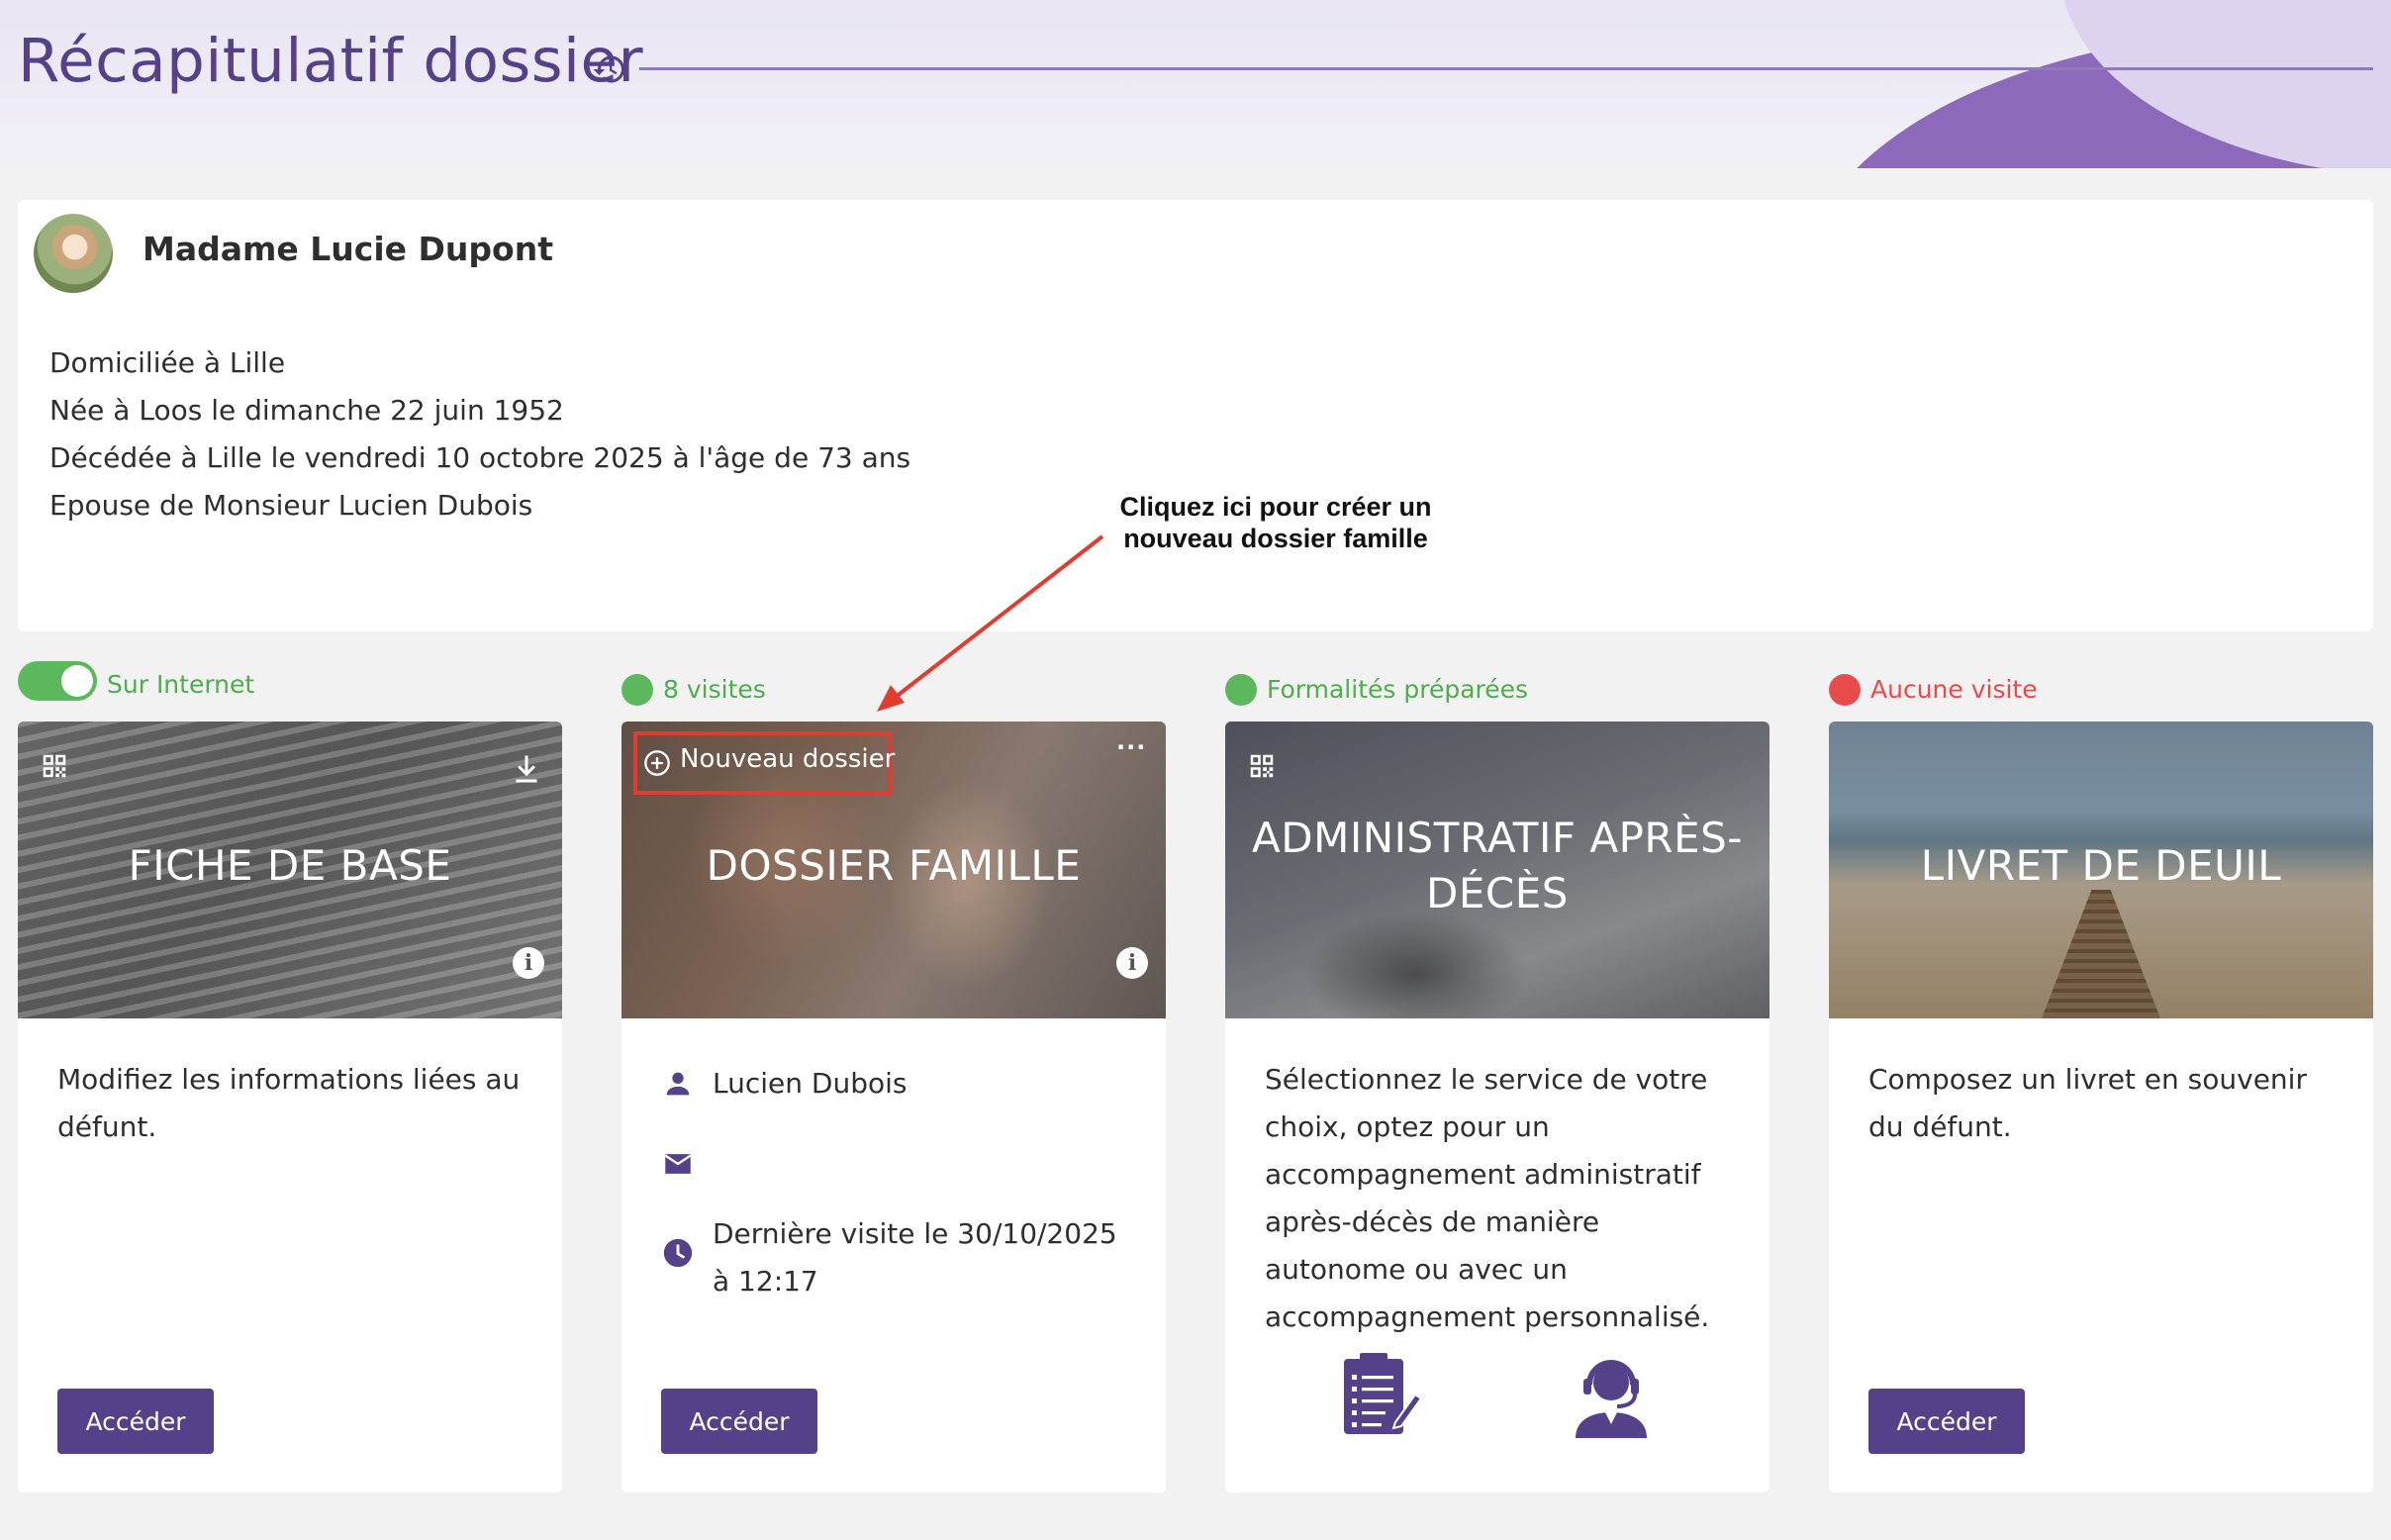 Image resolution: width=2391 pixels, height=1540 pixels. What do you see at coordinates (920, 1257) in the screenshot?
I see `last-visit: Dernière visite le 30/10/2025 à 12:17` at bounding box center [920, 1257].